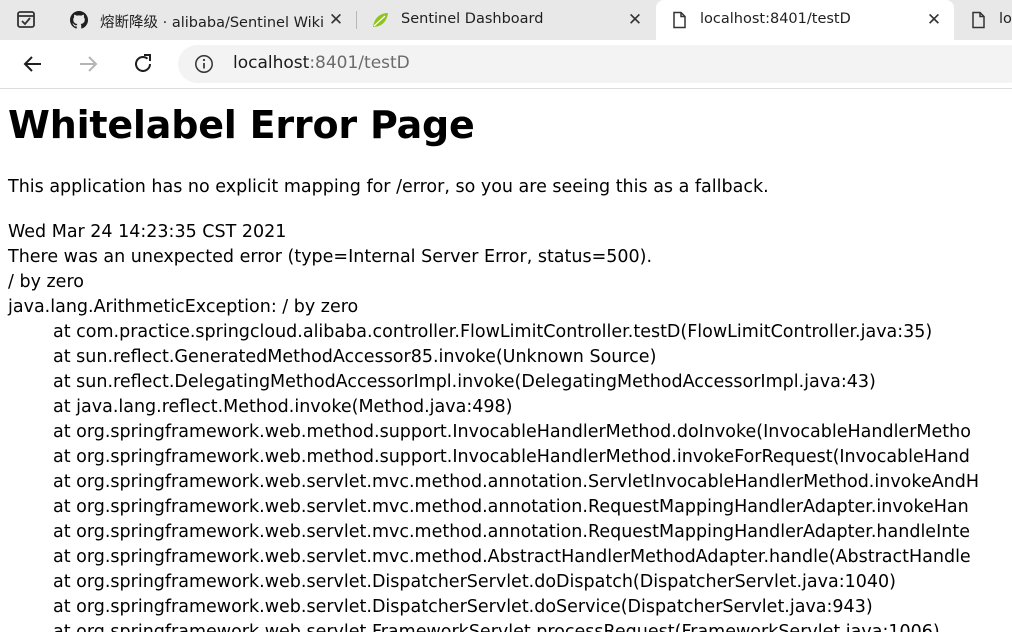 Image resolution: width=1012 pixels, height=632 pixels. Describe the element at coordinates (33, 64) in the screenshot. I see `back-arrow-icon` at that location.